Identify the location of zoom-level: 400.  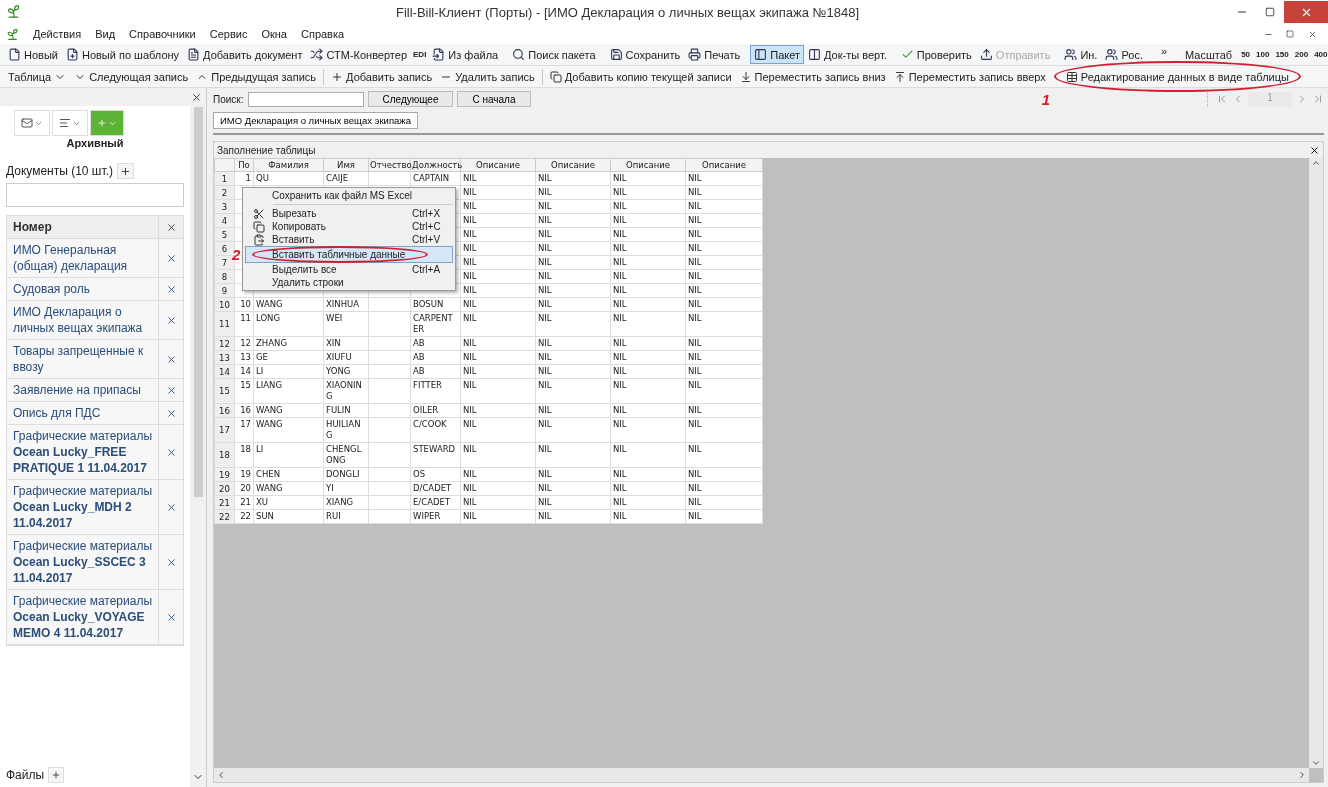
(1319, 54).